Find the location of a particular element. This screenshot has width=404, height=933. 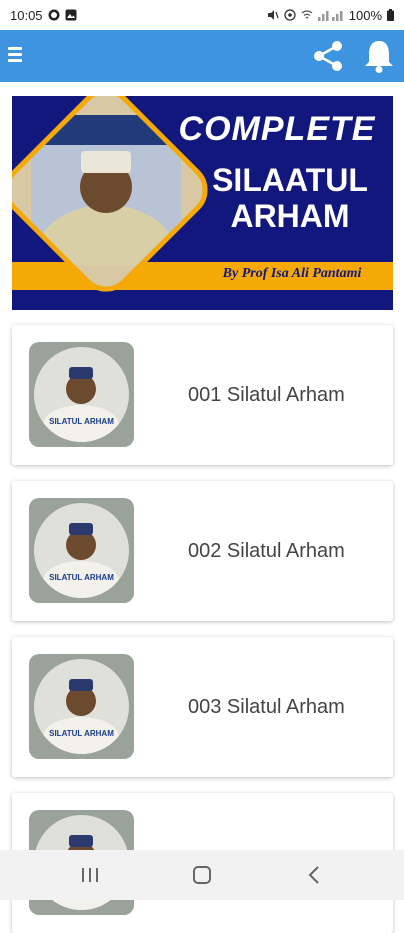

list-item: SILATUL ARHAM 002 Silatul Arham is located at coordinates (202, 551).